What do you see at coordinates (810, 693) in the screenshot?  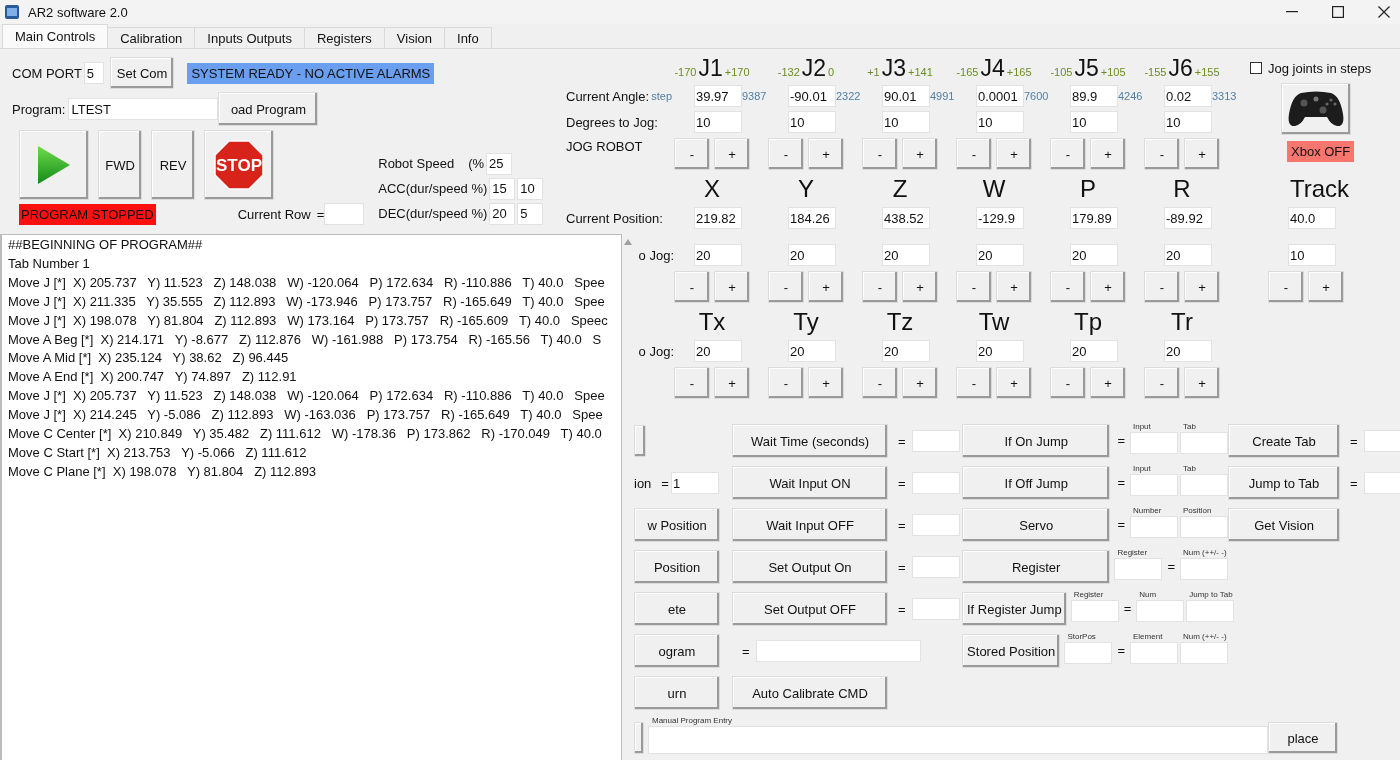 I see `command-button: Auto Calibrate CMD` at bounding box center [810, 693].